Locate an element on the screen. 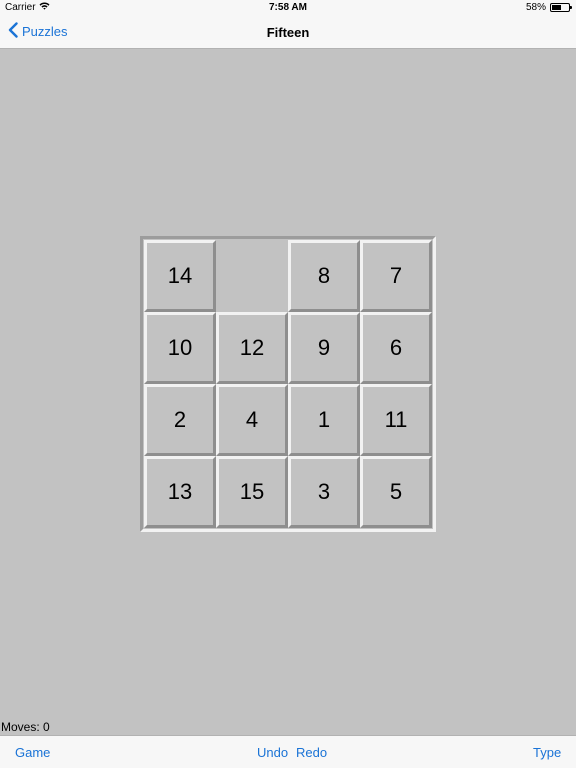 This screenshot has width=576, height=768. empty-tile-slot is located at coordinates (252, 276).